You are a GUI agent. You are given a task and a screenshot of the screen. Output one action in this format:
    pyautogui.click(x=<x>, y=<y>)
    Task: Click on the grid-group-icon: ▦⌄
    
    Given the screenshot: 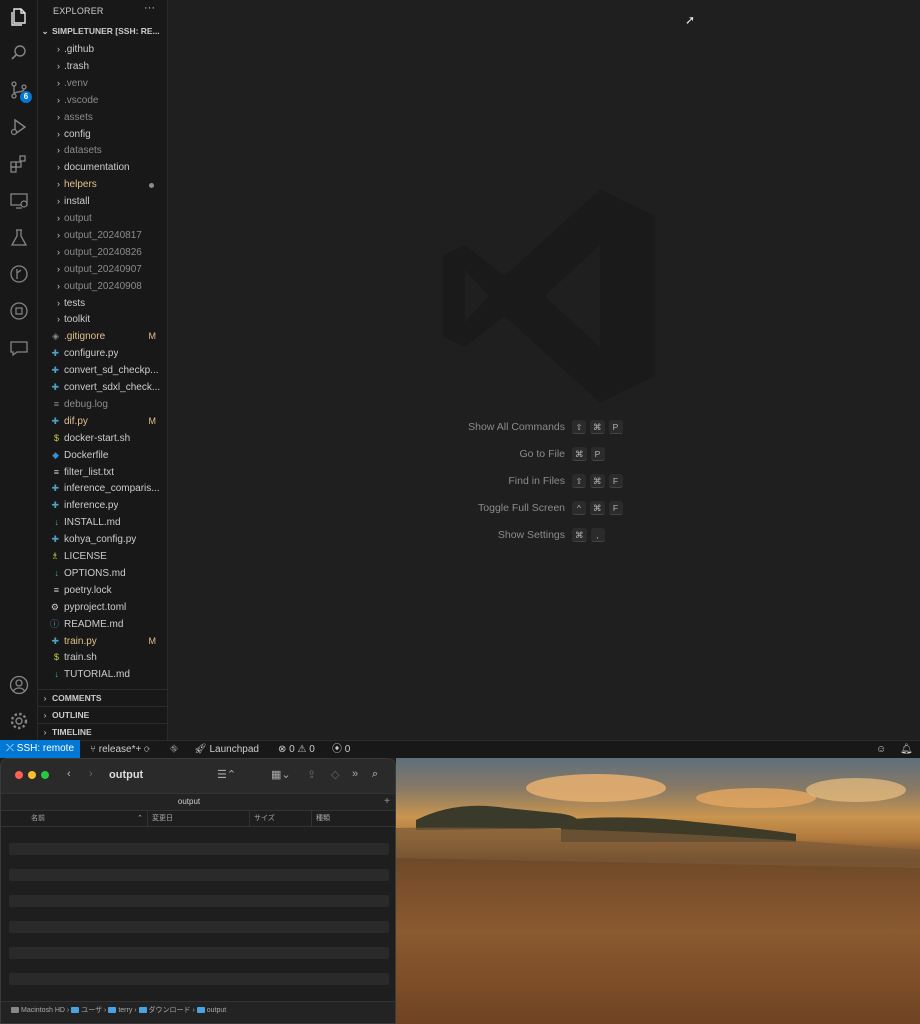 What is the action you would take?
    pyautogui.click(x=281, y=774)
    